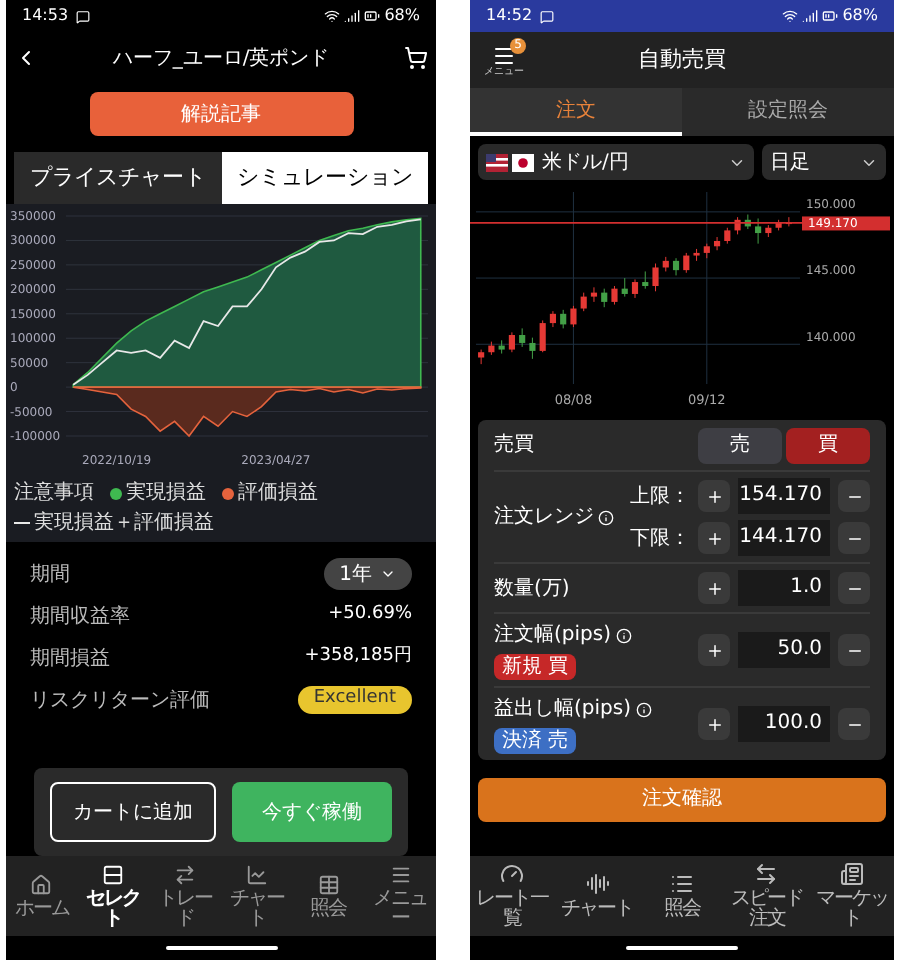 This screenshot has height=960, width=900. I want to click on stat-label: リスクリターン評価, so click(120, 701).